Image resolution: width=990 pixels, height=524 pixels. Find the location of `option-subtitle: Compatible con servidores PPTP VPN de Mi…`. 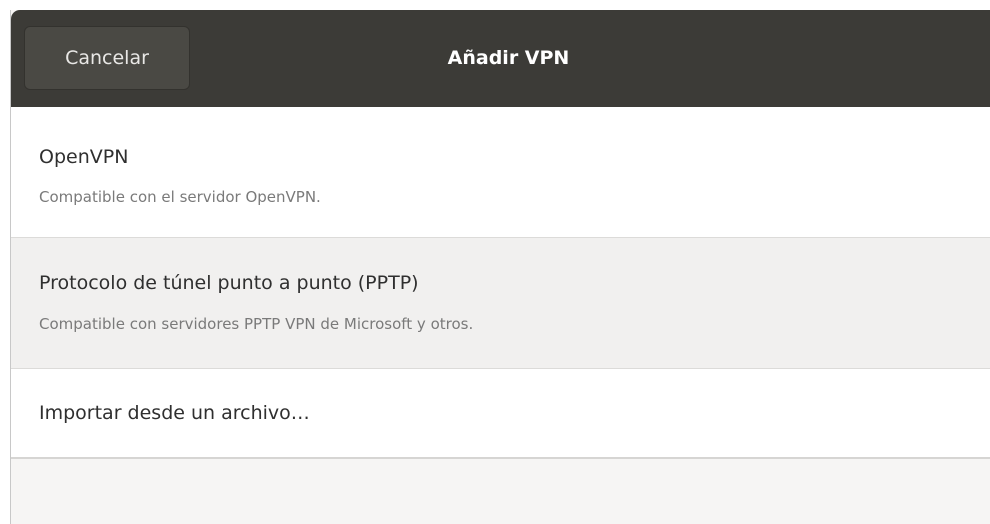

option-subtitle: Compatible con servidores PPTP VPN de Mi… is located at coordinates (256, 324).